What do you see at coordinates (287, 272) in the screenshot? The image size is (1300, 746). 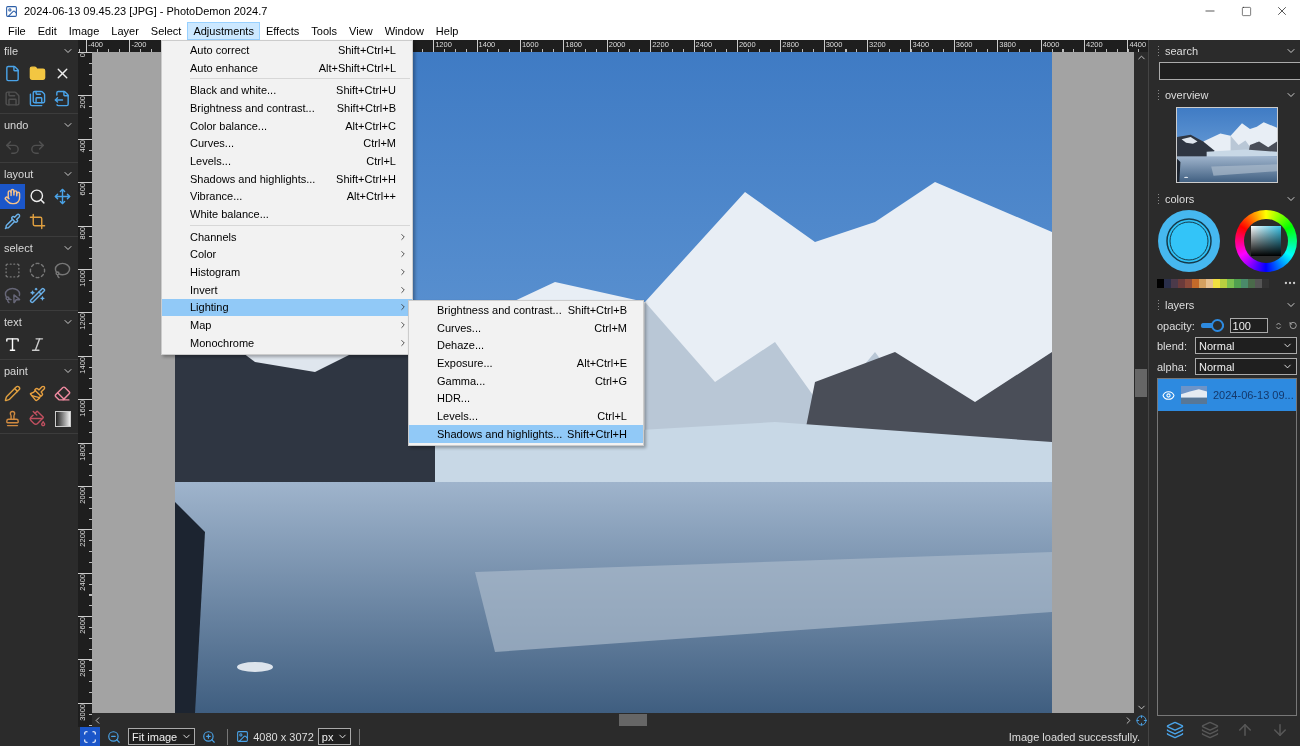 I see `menu-item: Histogram` at bounding box center [287, 272].